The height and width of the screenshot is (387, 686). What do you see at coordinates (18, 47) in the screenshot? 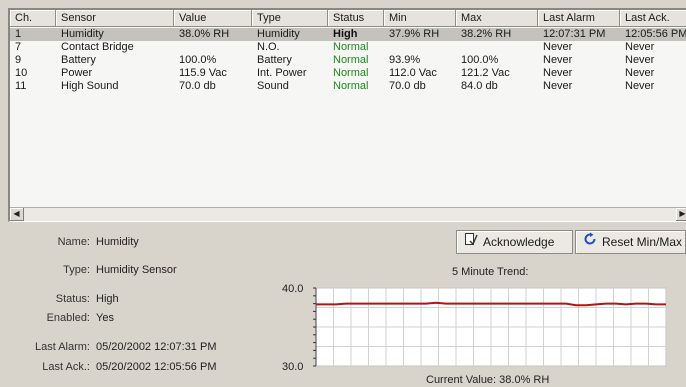
I see `cell-ch: 7` at bounding box center [18, 47].